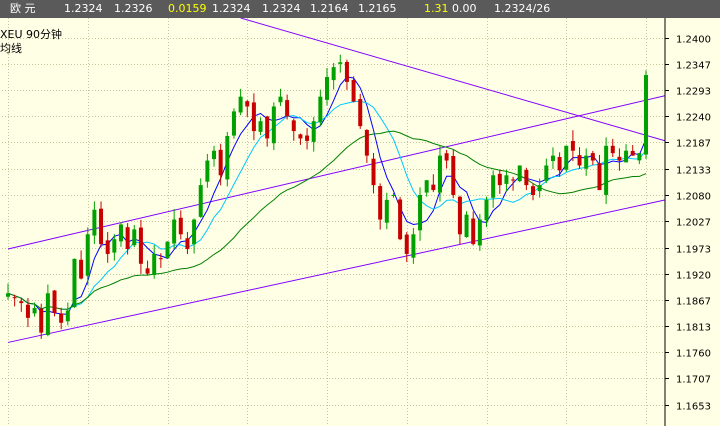  What do you see at coordinates (693, 118) in the screenshot?
I see `y-tick-label: 1.2240` at bounding box center [693, 118].